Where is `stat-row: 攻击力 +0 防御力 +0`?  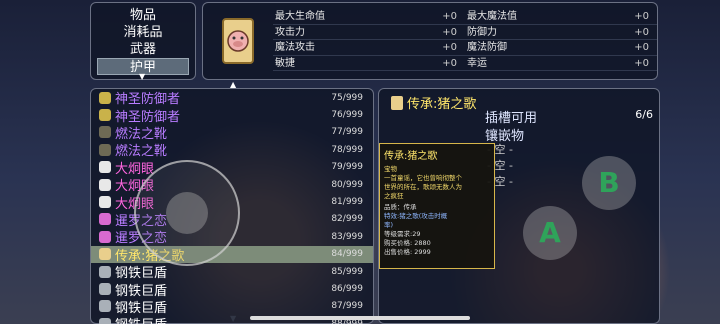 stat-row: 攻击力 +0 防御力 +0 is located at coordinates (465, 32).